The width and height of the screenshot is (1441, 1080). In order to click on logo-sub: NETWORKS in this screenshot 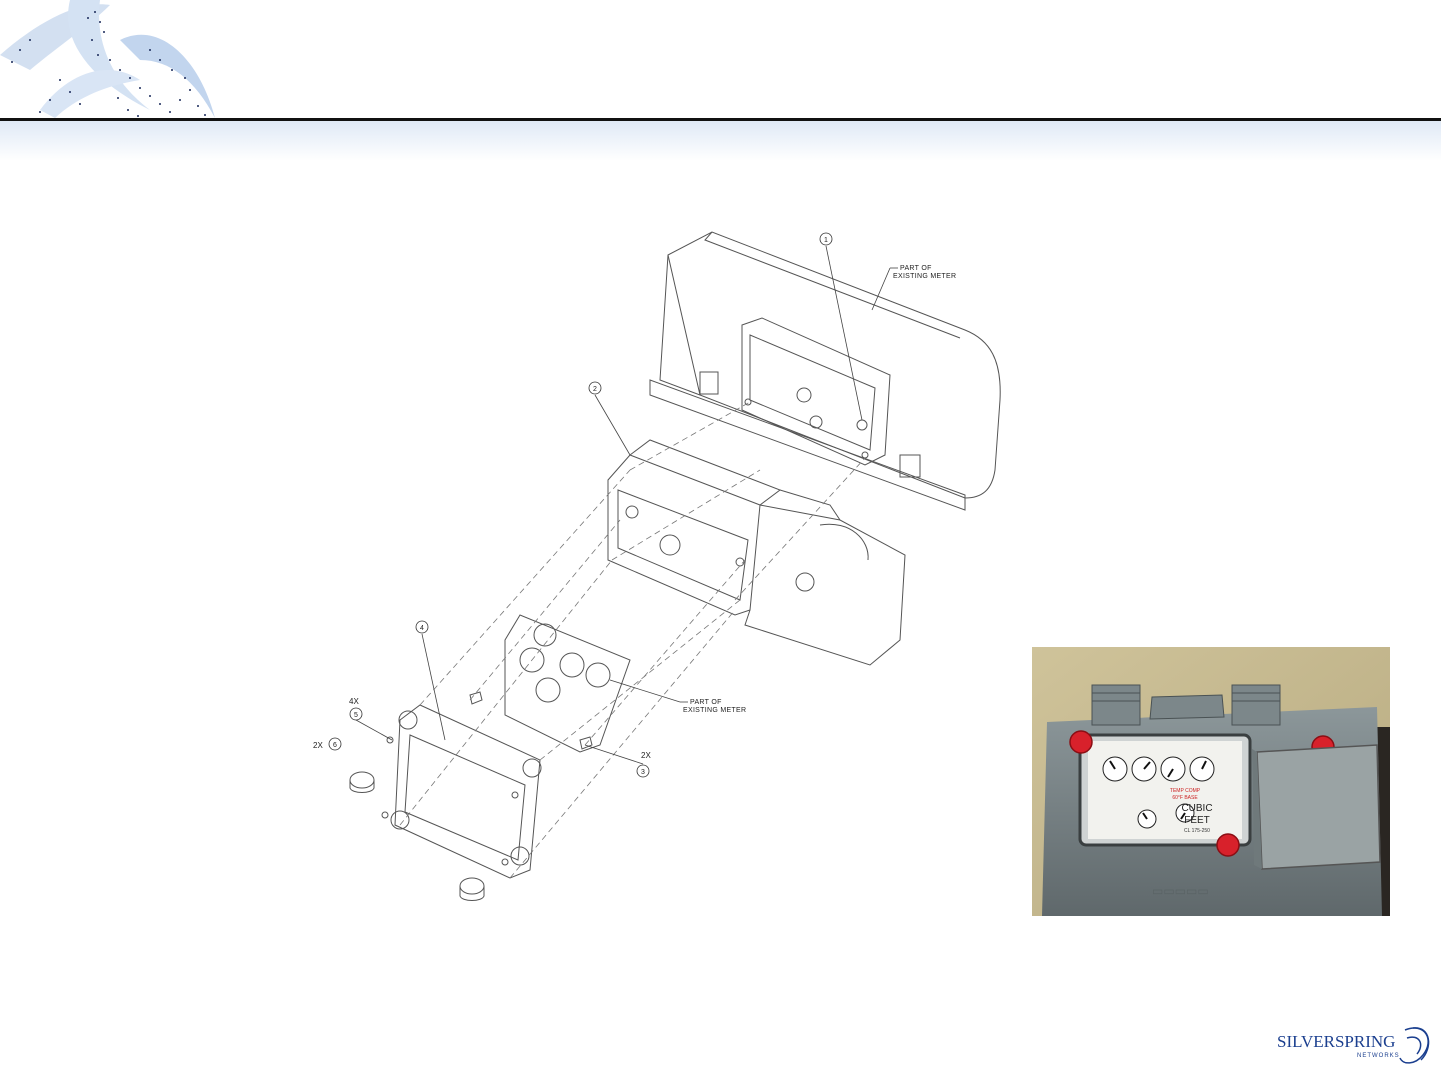, I will do `click(1378, 1056)`.